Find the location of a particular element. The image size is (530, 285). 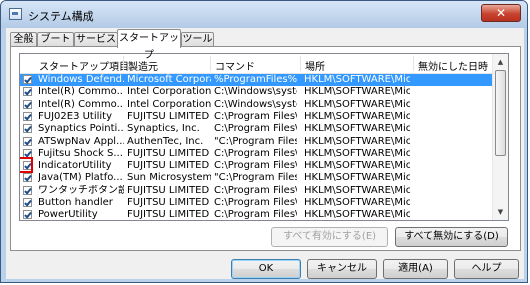

tab-tools: ツール is located at coordinates (197, 39).